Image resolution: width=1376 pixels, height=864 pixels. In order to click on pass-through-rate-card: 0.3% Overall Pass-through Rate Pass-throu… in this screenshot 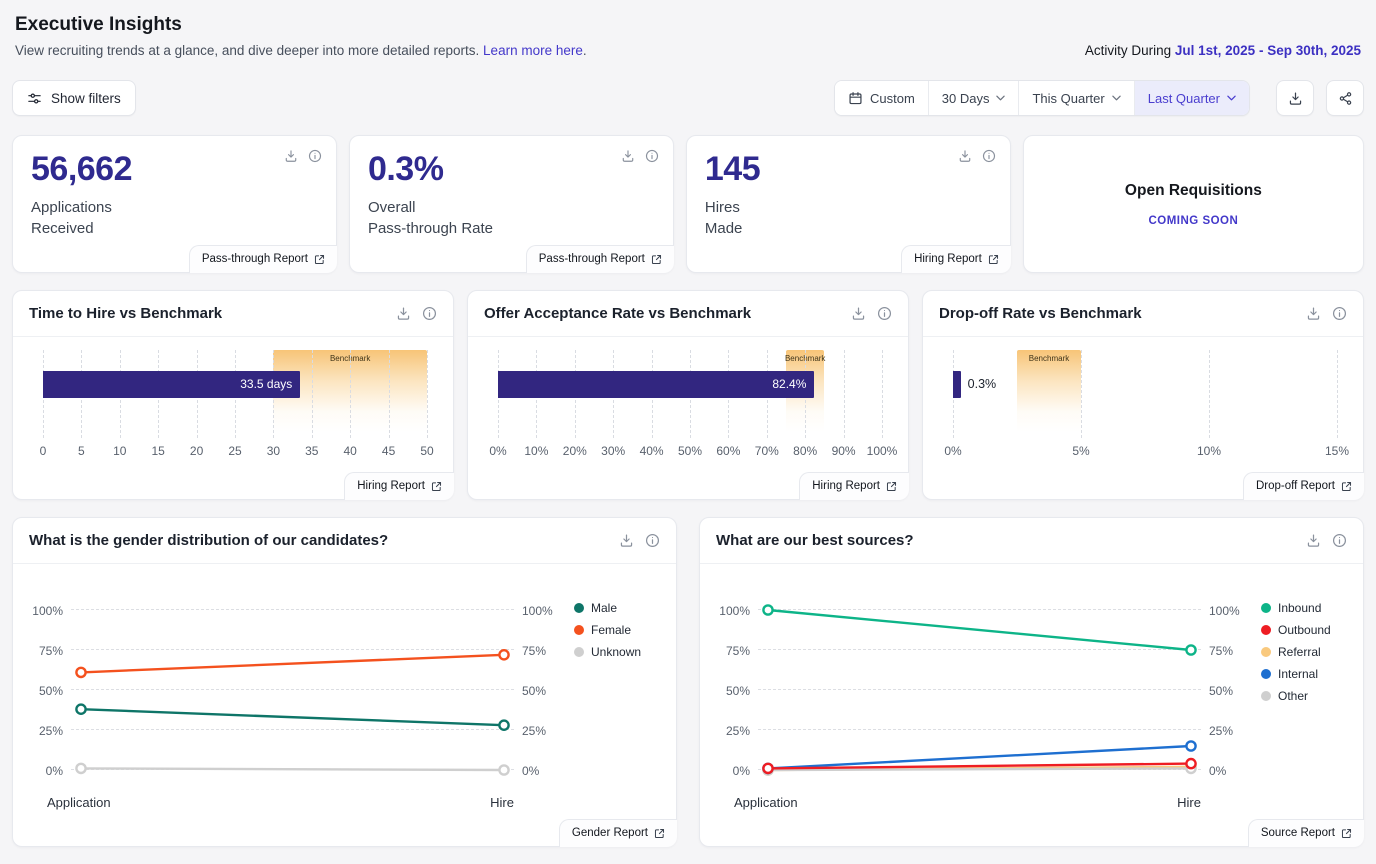, I will do `click(511, 204)`.